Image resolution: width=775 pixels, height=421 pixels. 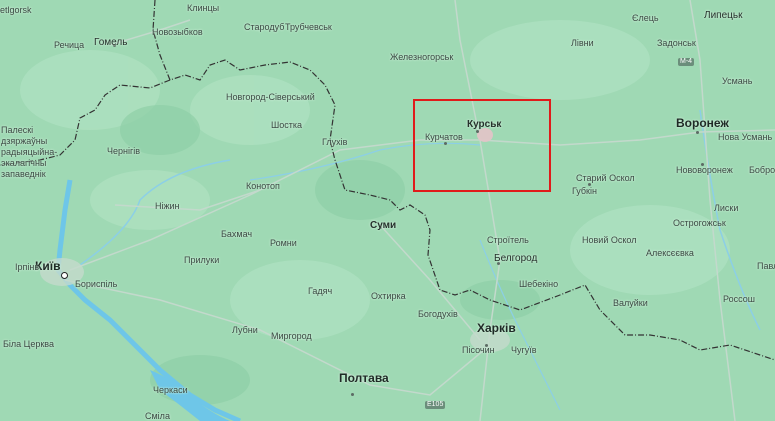 What do you see at coordinates (283, 243) in the screenshot?
I see `romny-label: Ромни` at bounding box center [283, 243].